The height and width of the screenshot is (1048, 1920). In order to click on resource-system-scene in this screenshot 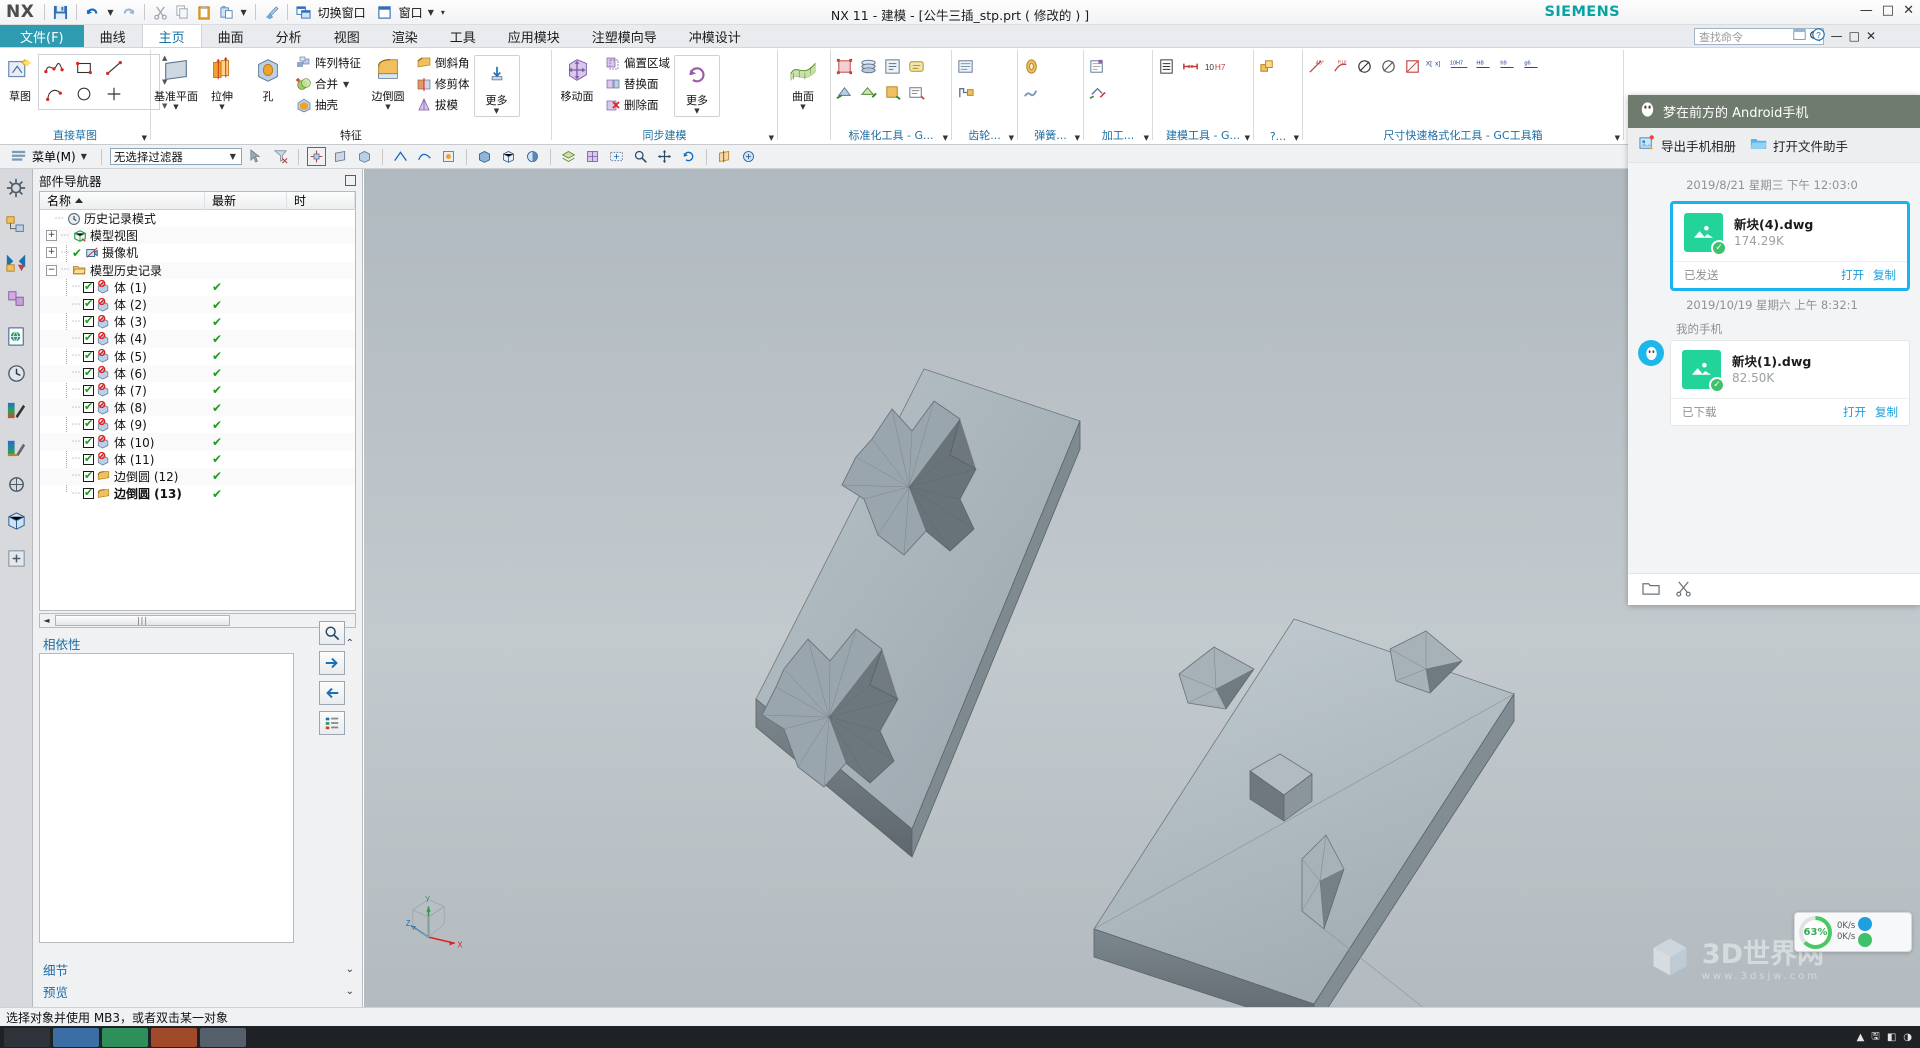, I will do `click(16, 484)`.